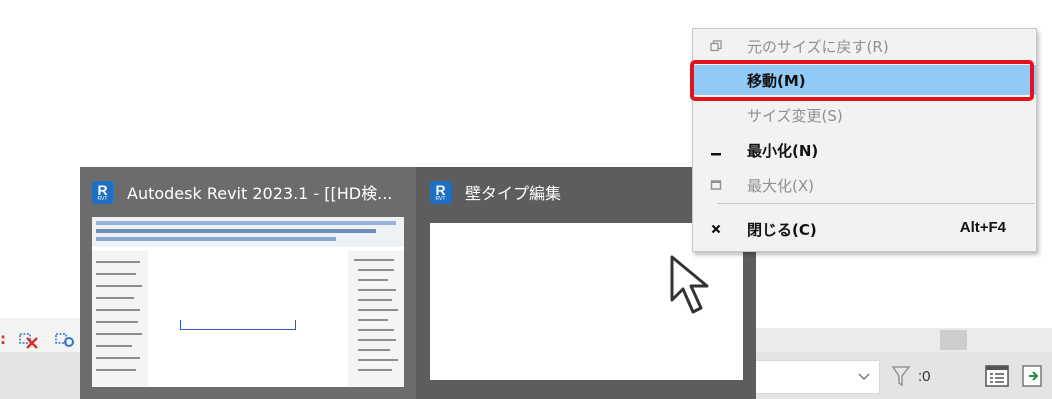 The height and width of the screenshot is (399, 1052). I want to click on selection-count: :0, so click(924, 376).